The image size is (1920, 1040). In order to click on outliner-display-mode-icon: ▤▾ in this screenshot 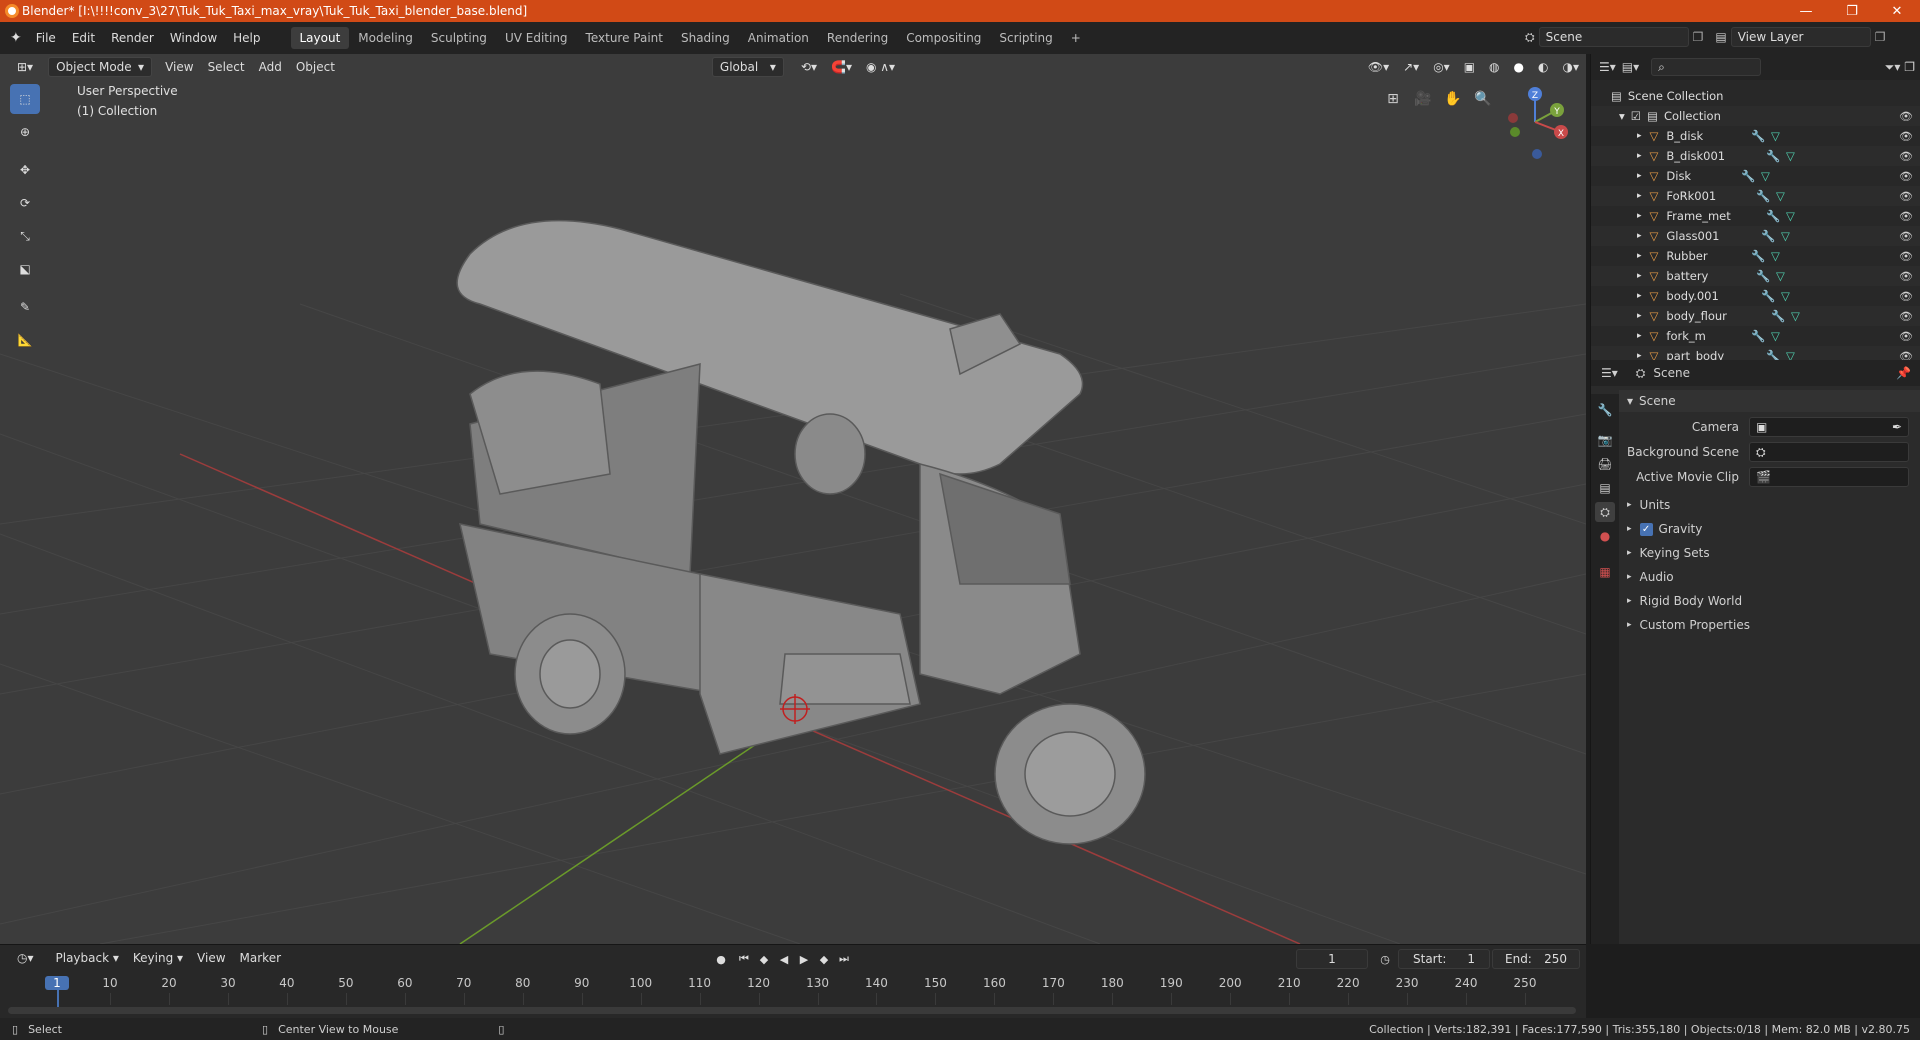, I will do `click(1630, 67)`.